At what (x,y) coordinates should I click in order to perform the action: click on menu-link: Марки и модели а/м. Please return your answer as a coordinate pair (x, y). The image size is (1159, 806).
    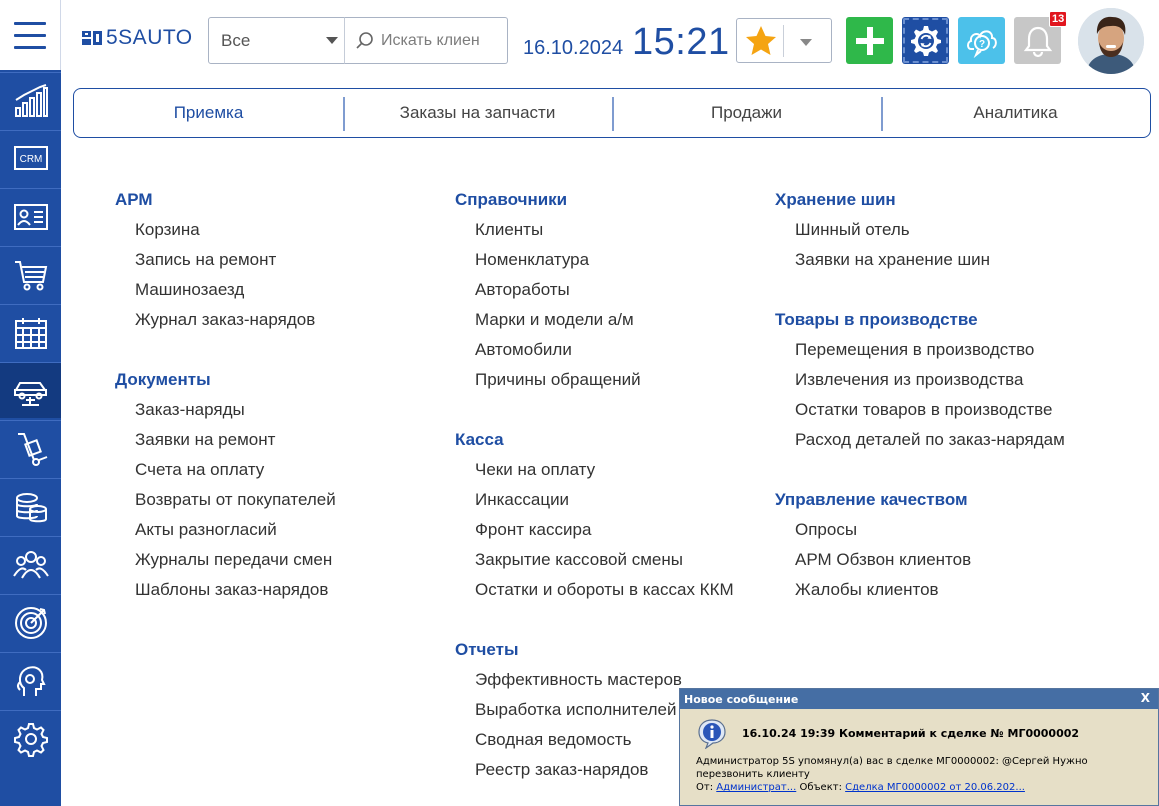
    Looking at the image, I should click on (594, 321).